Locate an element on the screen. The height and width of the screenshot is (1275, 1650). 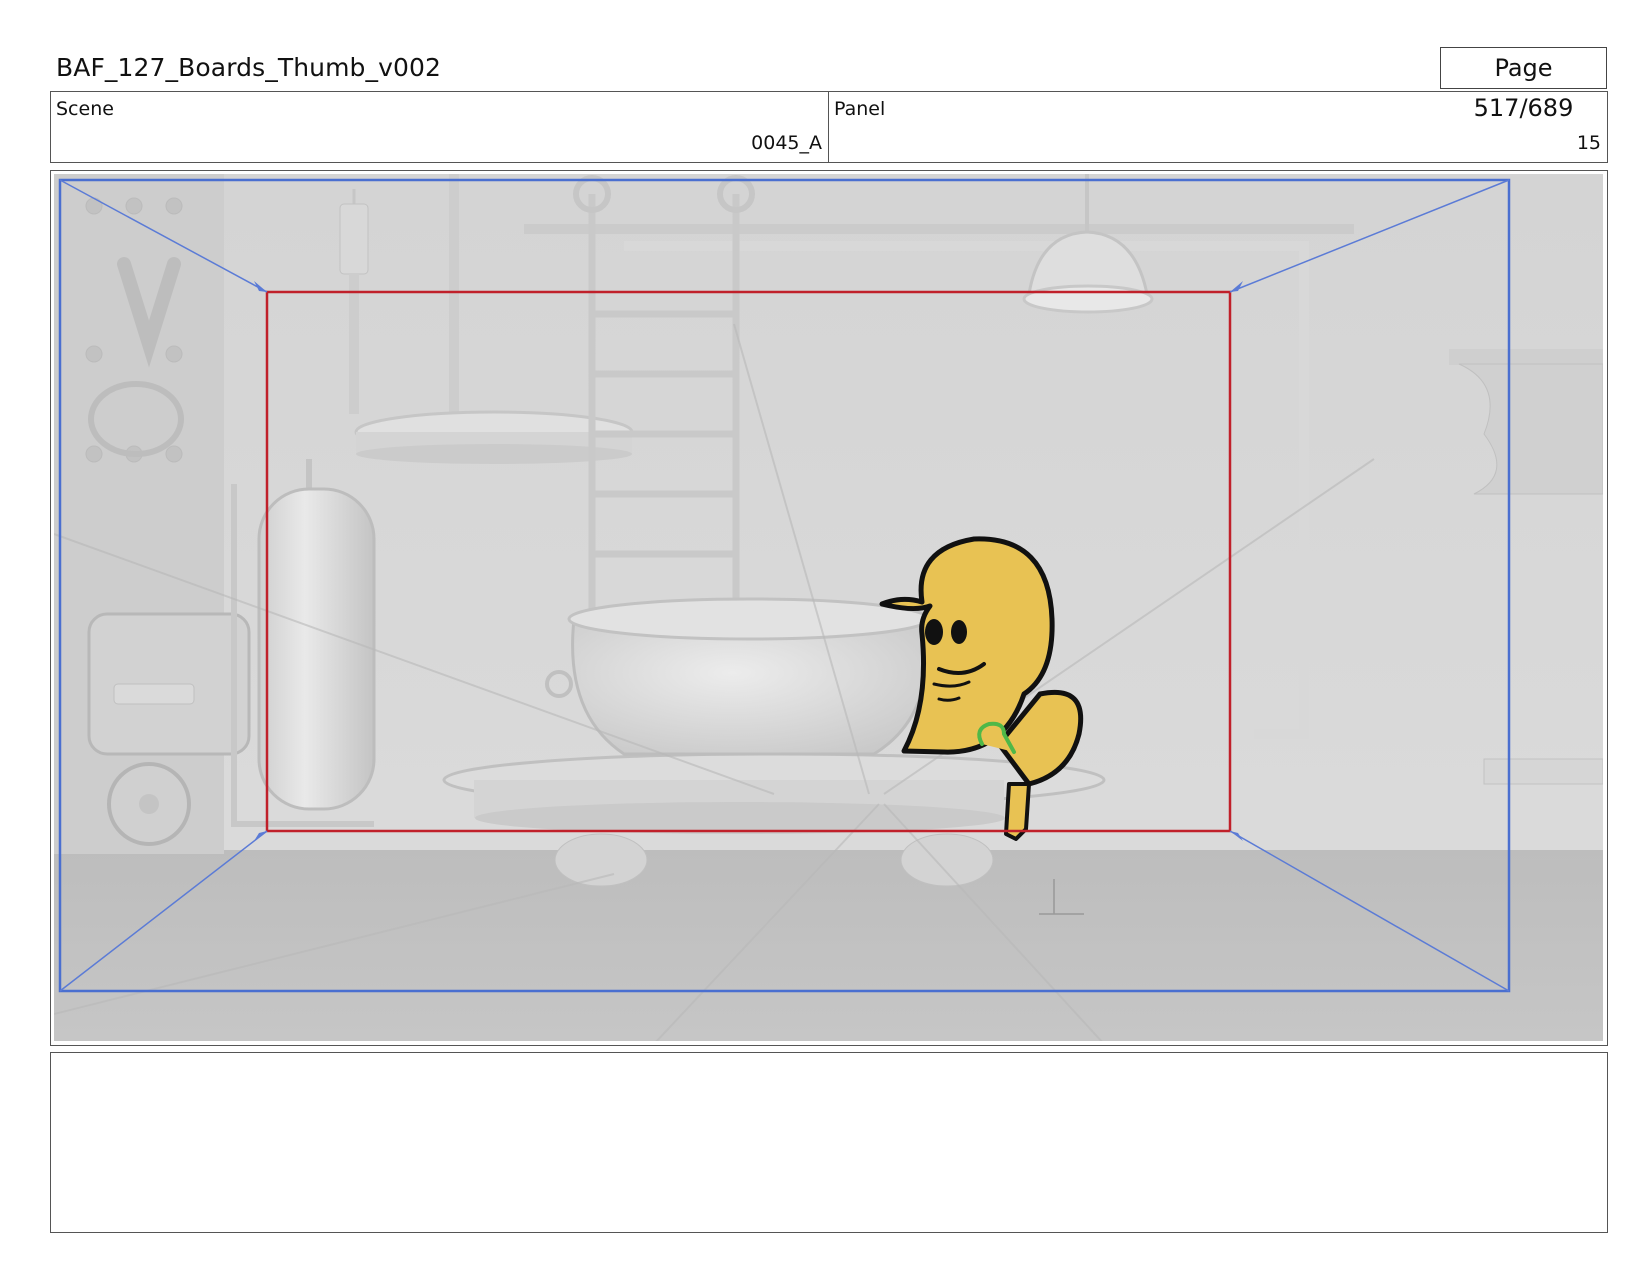
scene-panel-info-row: Scene 0045_A Panel 15 is located at coordinates (829, 127).